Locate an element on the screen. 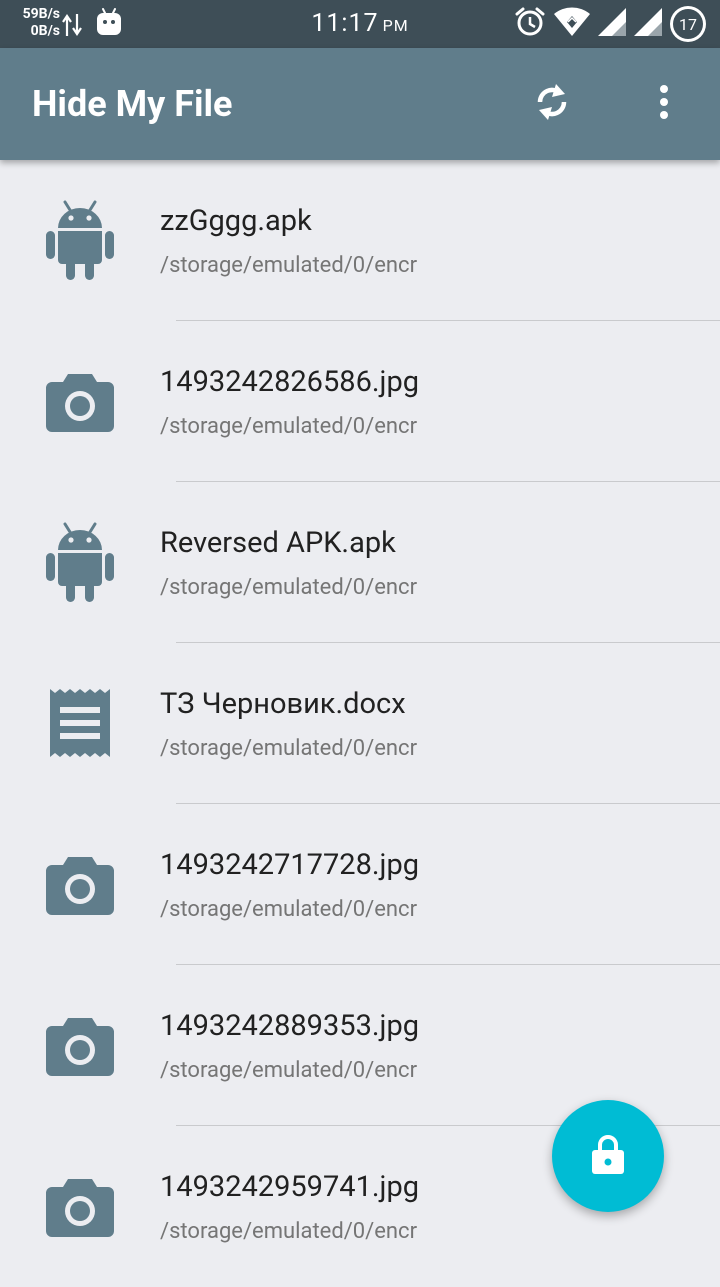 This screenshot has width=720, height=1287. battery-icon: 17 is located at coordinates (688, 24).